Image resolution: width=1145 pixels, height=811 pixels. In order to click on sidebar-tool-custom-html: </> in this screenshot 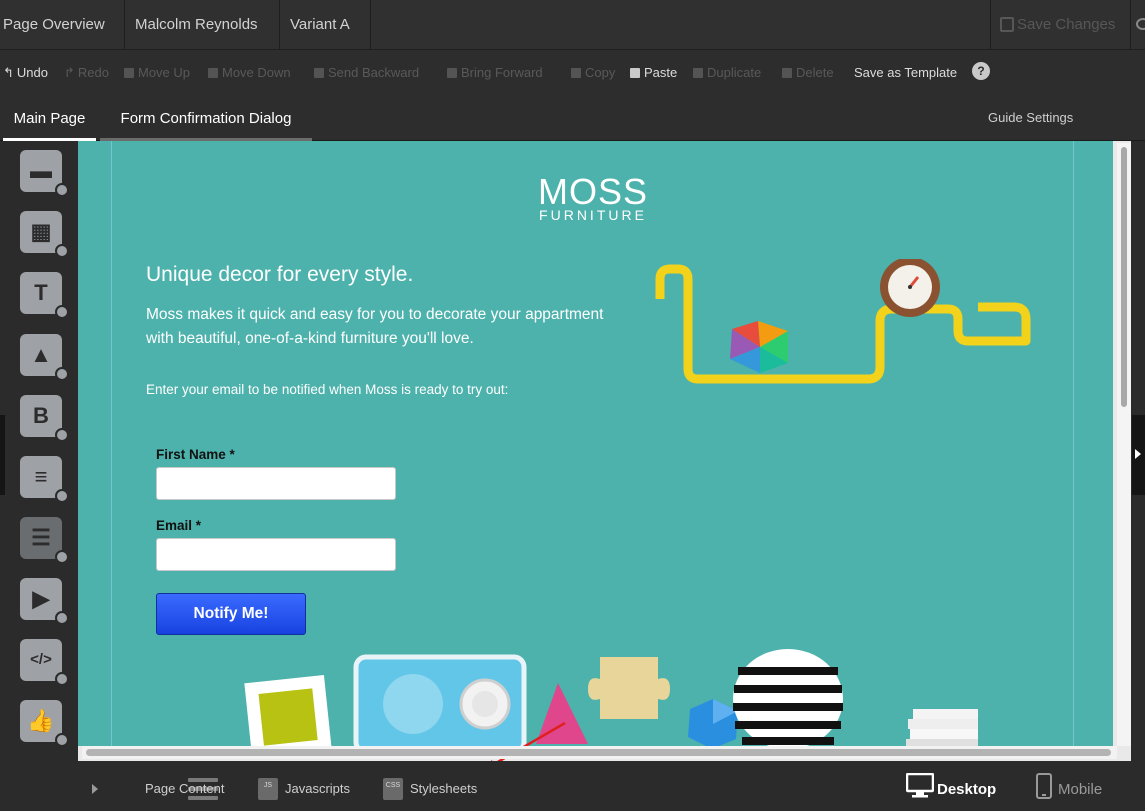, I will do `click(44, 662)`.